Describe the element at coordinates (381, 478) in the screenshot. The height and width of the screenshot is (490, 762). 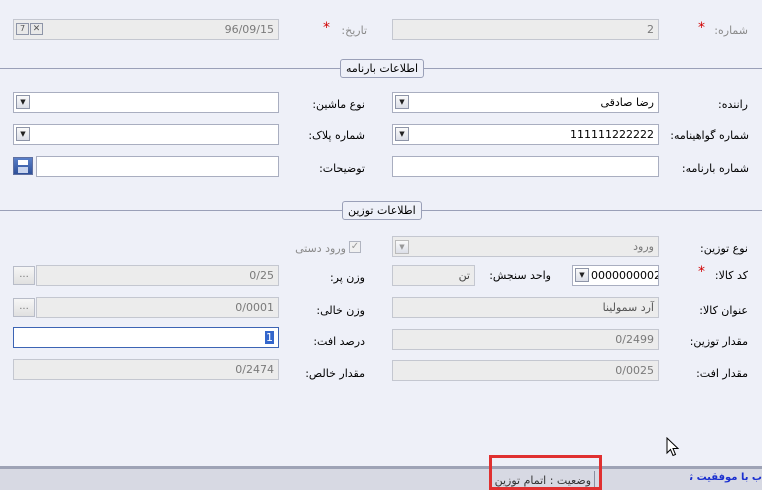
I see `status-bar` at that location.